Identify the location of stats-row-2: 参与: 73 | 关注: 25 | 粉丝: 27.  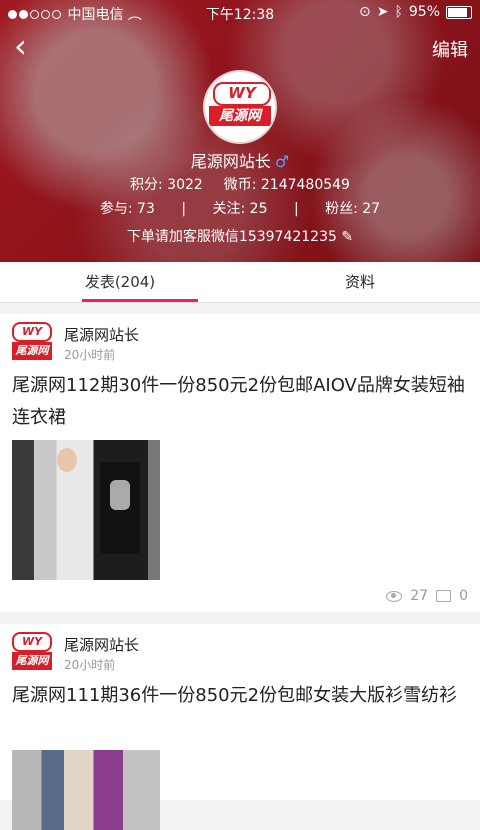
(240, 208).